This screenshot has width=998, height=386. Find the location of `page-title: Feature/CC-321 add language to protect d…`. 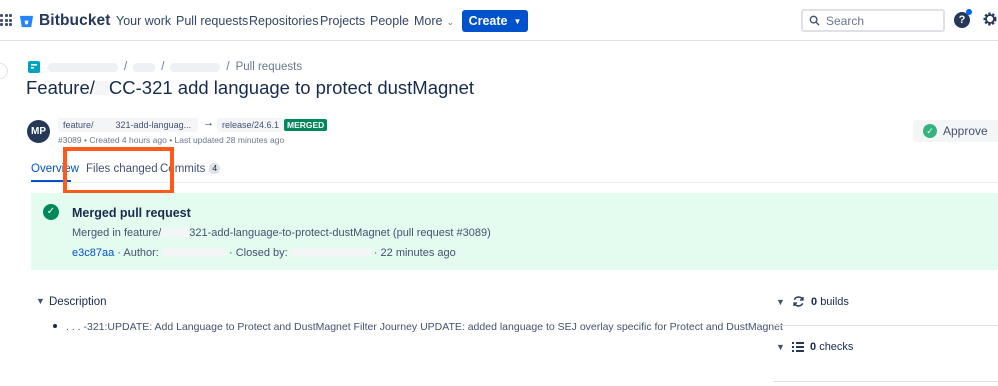

page-title: Feature/CC-321 add language to protect d… is located at coordinates (250, 88).